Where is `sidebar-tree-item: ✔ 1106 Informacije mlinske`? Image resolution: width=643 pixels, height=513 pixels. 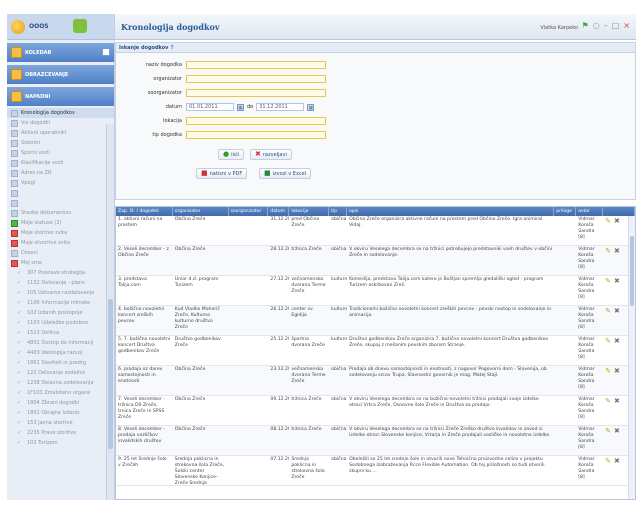 sidebar-tree-item: ✔ 1106 Informacije mlinske is located at coordinates (60, 303).